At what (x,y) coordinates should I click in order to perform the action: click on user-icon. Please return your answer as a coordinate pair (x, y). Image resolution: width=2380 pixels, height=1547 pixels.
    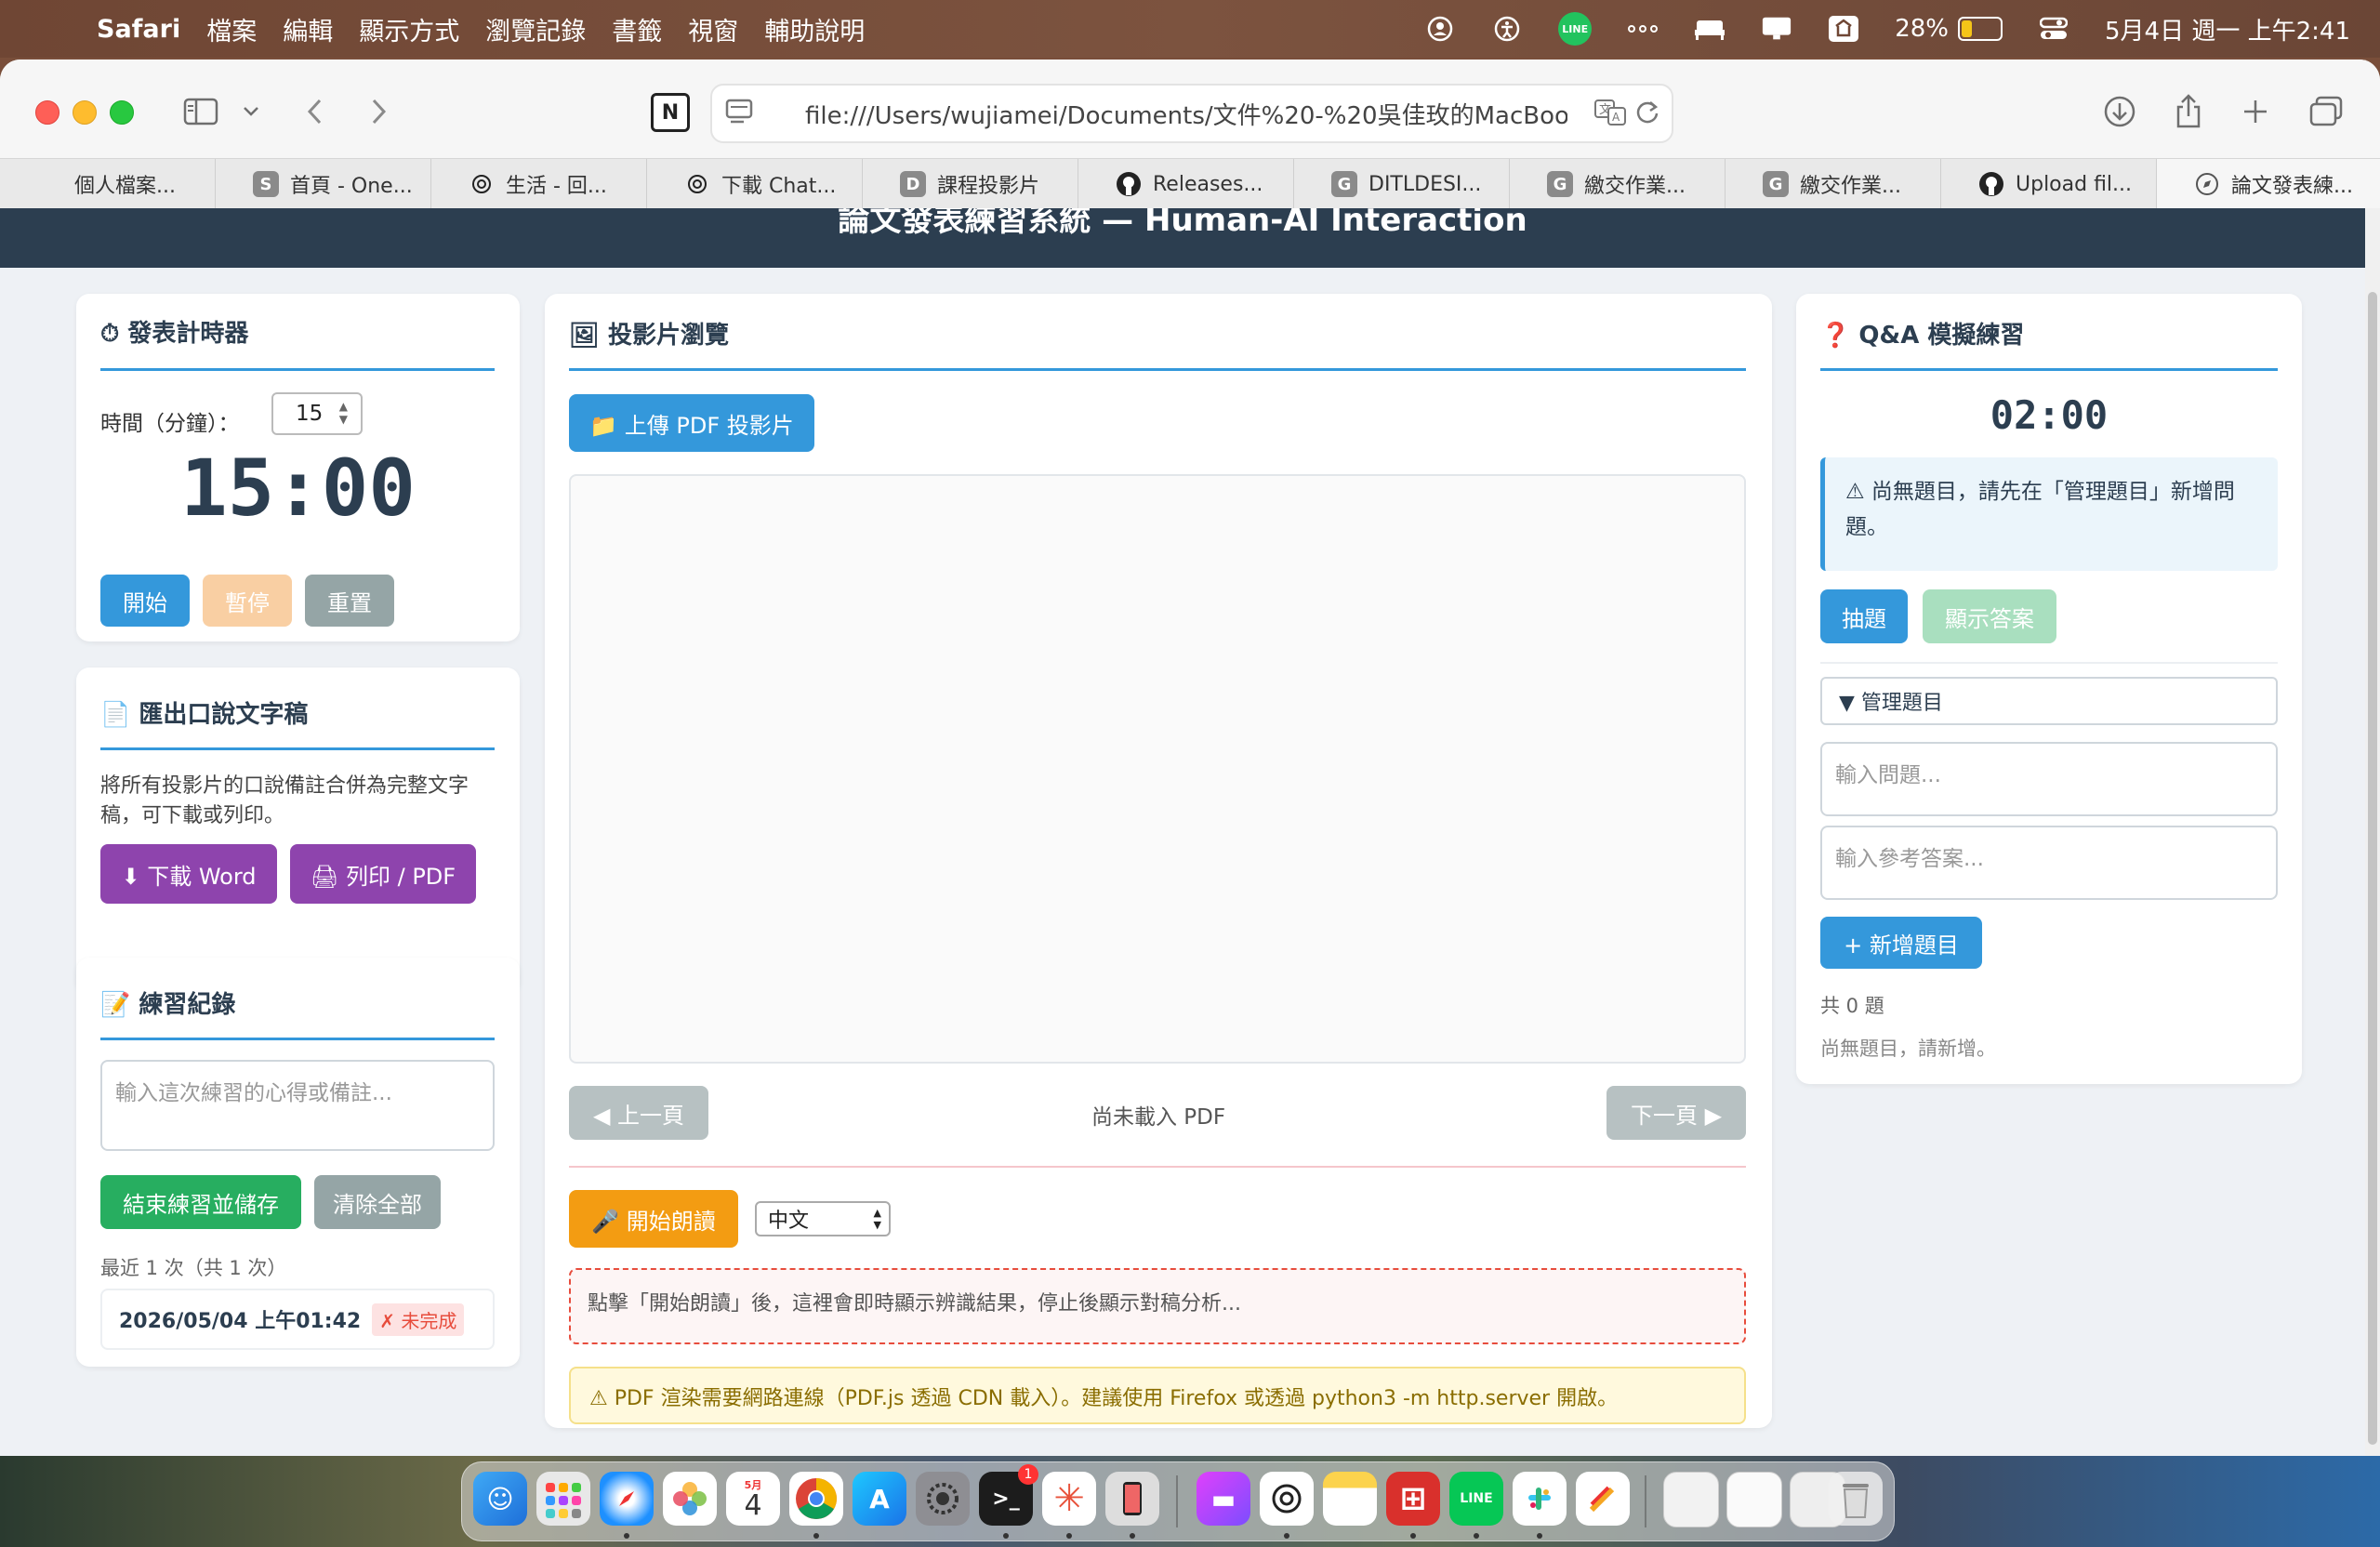
    Looking at the image, I should click on (1440, 29).